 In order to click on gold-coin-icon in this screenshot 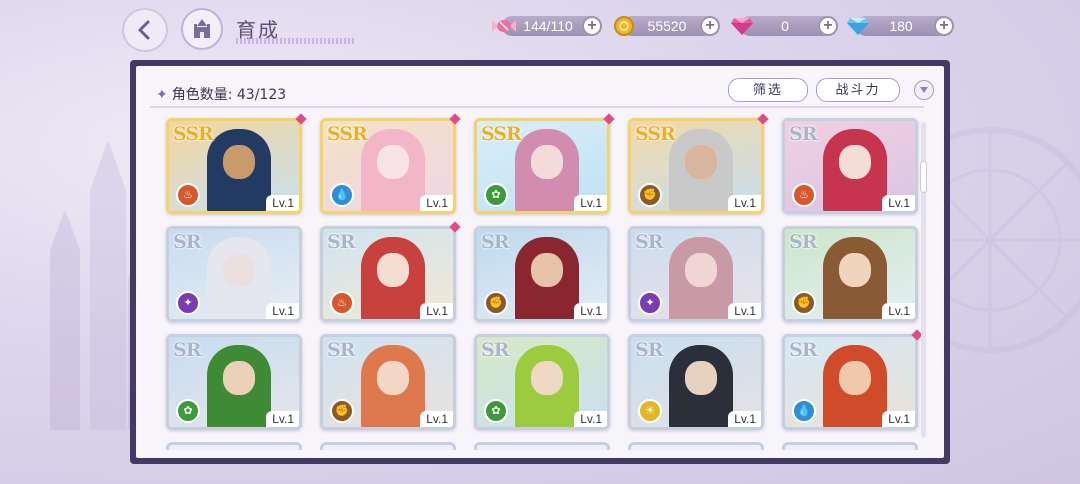, I will do `click(624, 26)`.